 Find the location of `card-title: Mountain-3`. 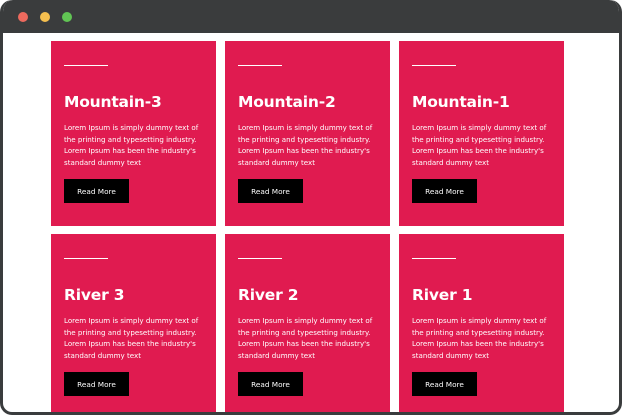

card-title: Mountain-3 is located at coordinates (113, 102).